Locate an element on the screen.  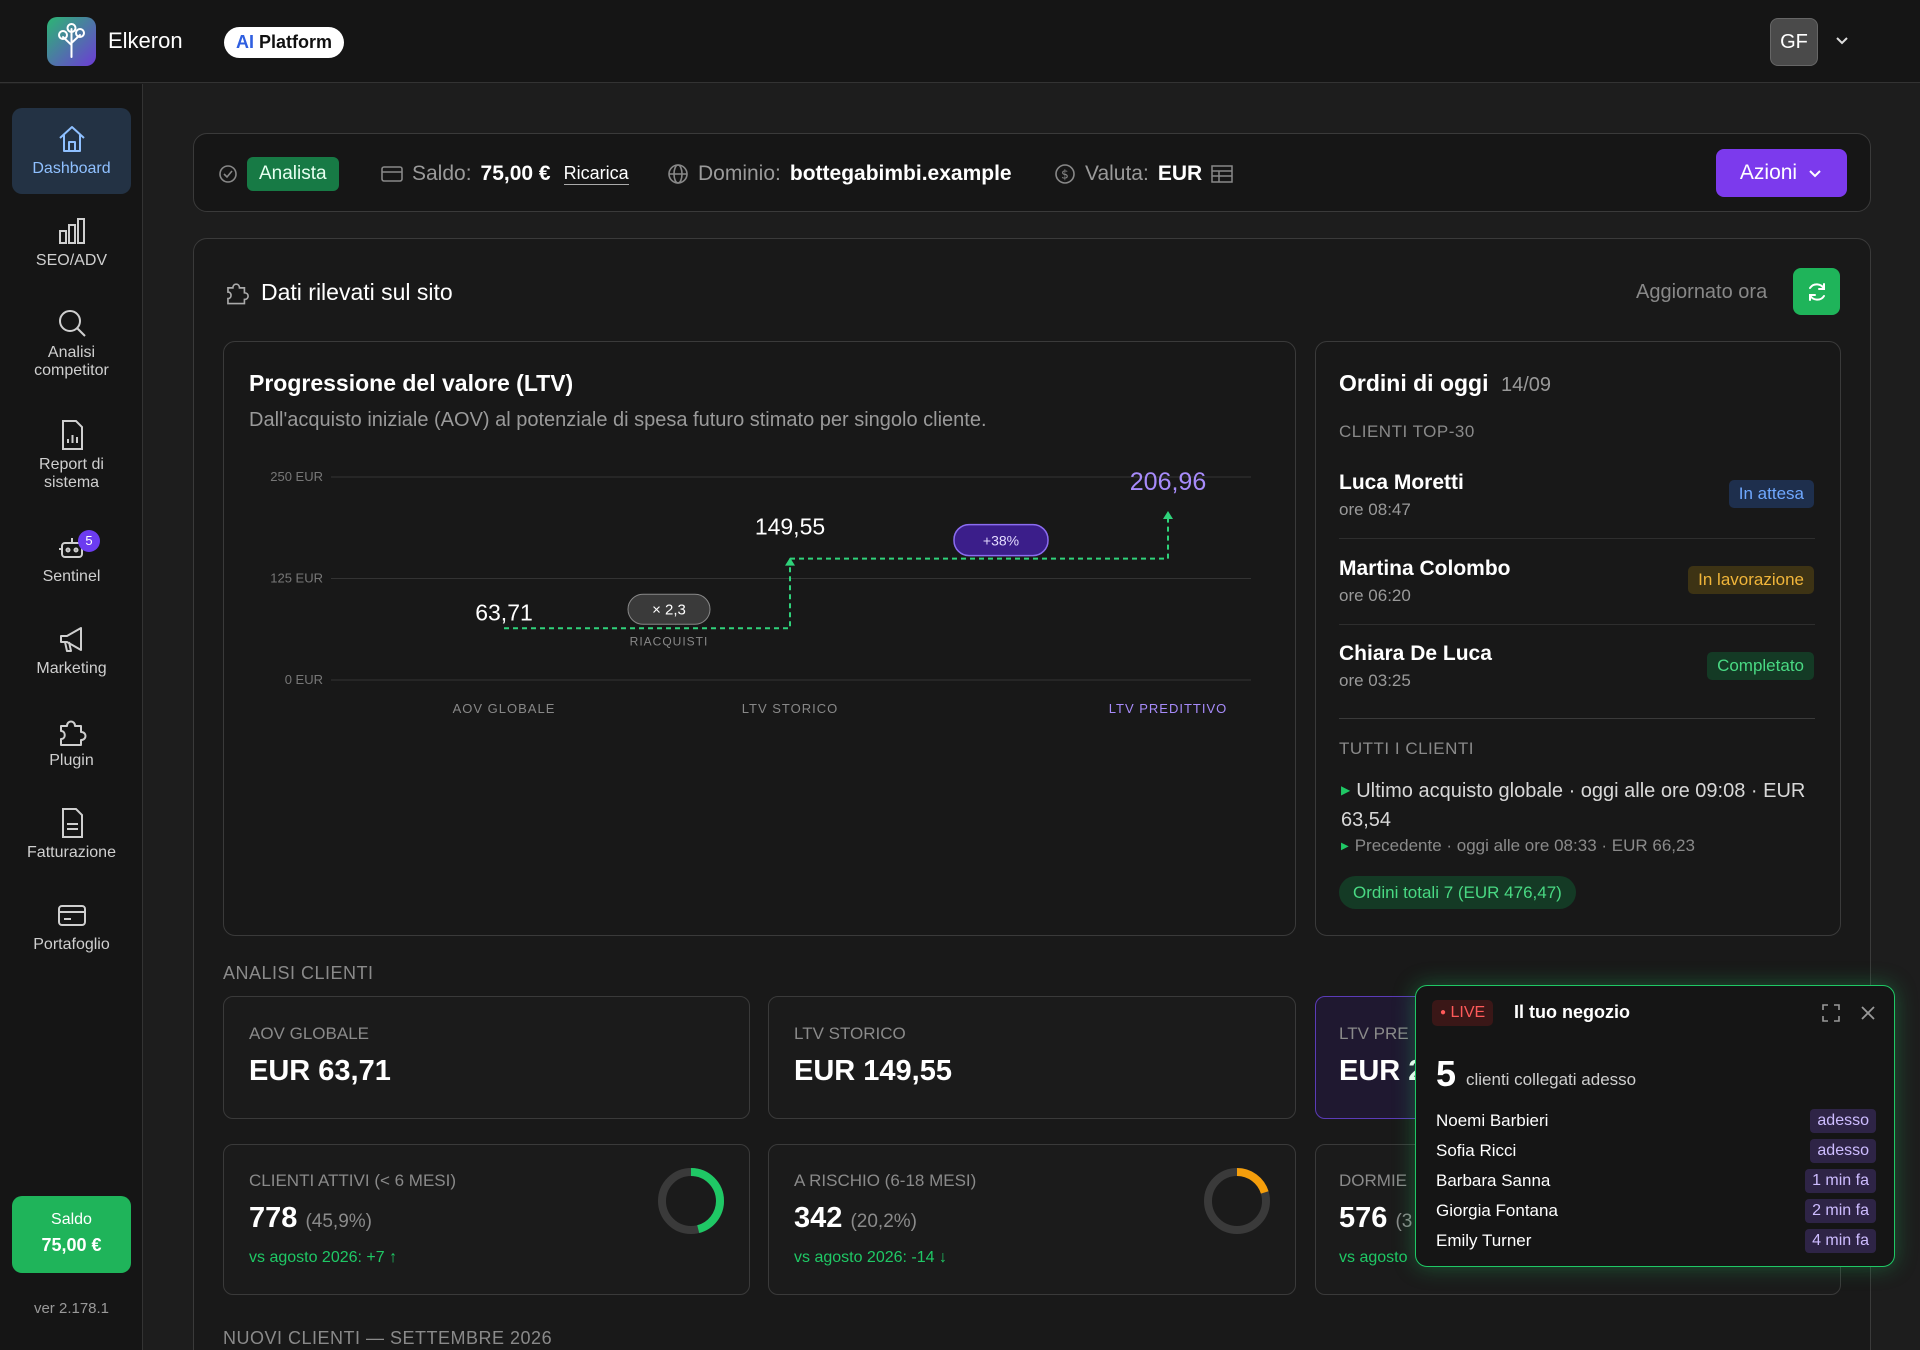
new-clients-label: NUOVI CLIENTI — SETTEMBRE 2026 is located at coordinates (388, 1338).